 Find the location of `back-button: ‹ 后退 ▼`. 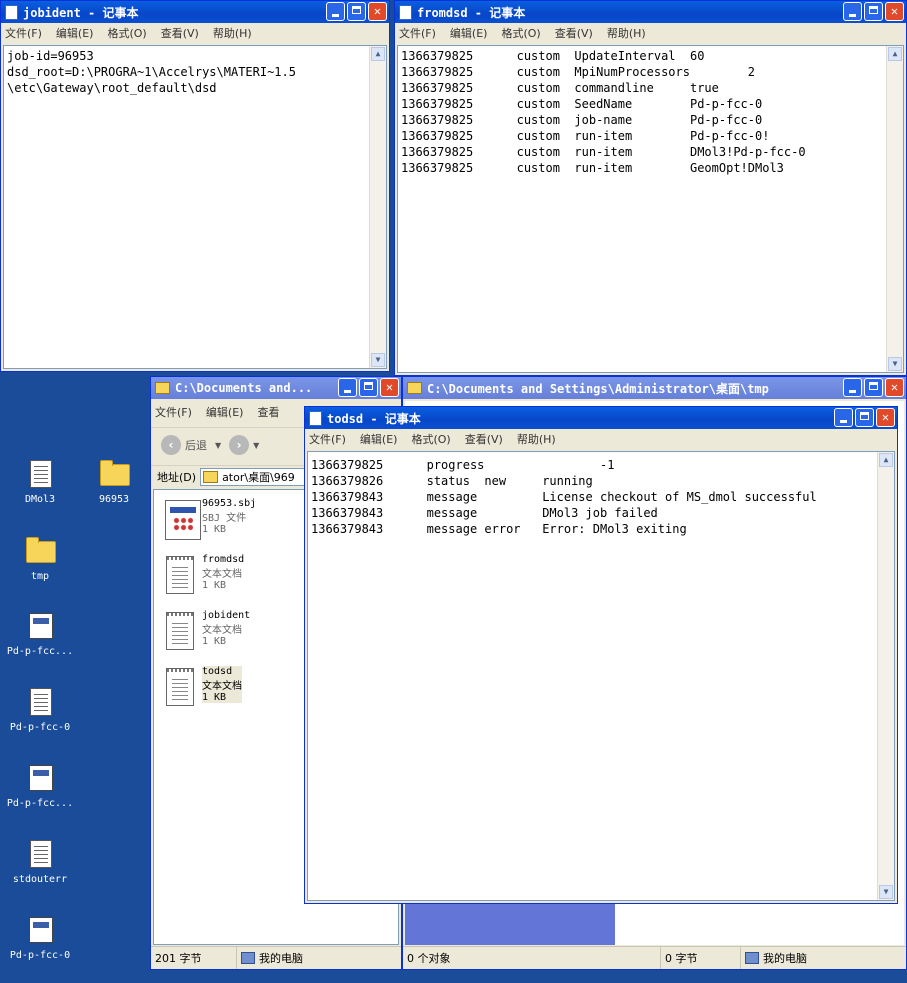

back-button: ‹ 后退 ▼ is located at coordinates (191, 445).